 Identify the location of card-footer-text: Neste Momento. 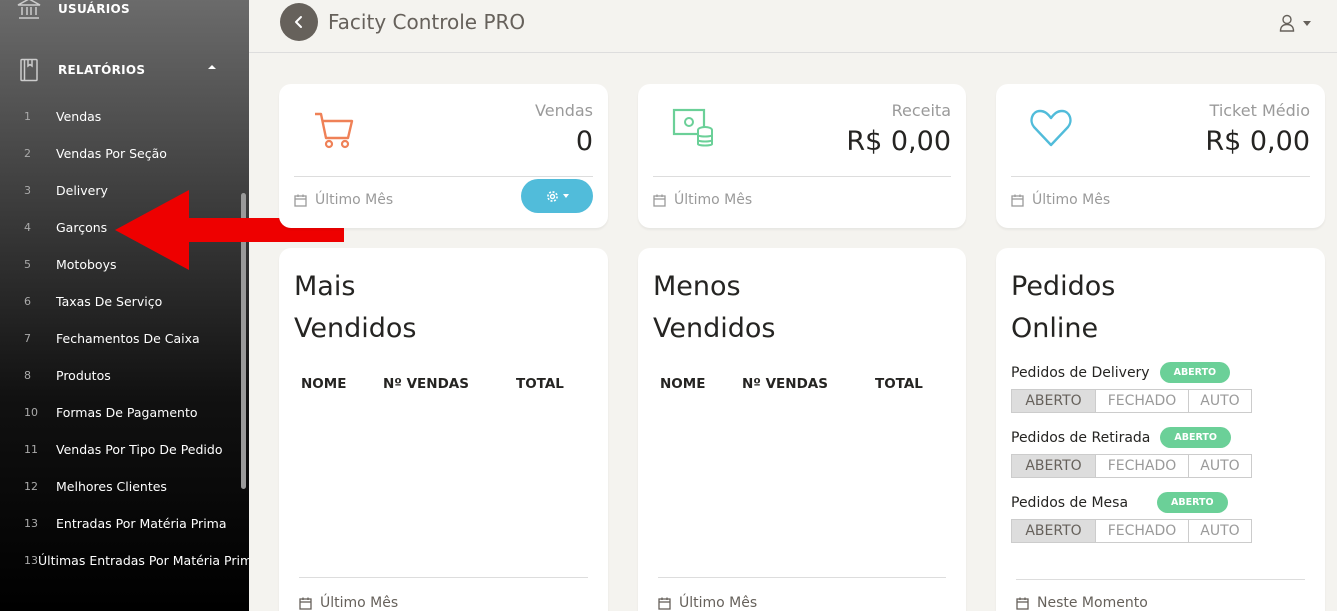
(1092, 603).